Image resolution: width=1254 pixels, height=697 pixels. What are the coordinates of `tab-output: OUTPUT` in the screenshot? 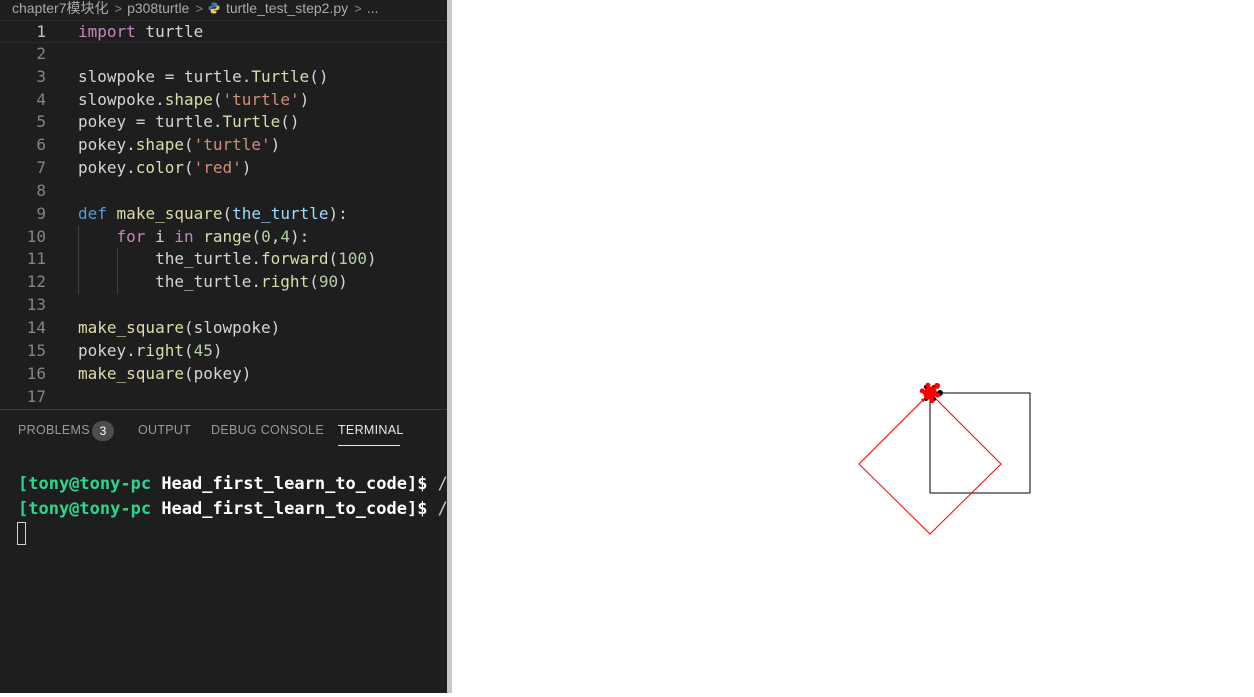 It's located at (164, 430).